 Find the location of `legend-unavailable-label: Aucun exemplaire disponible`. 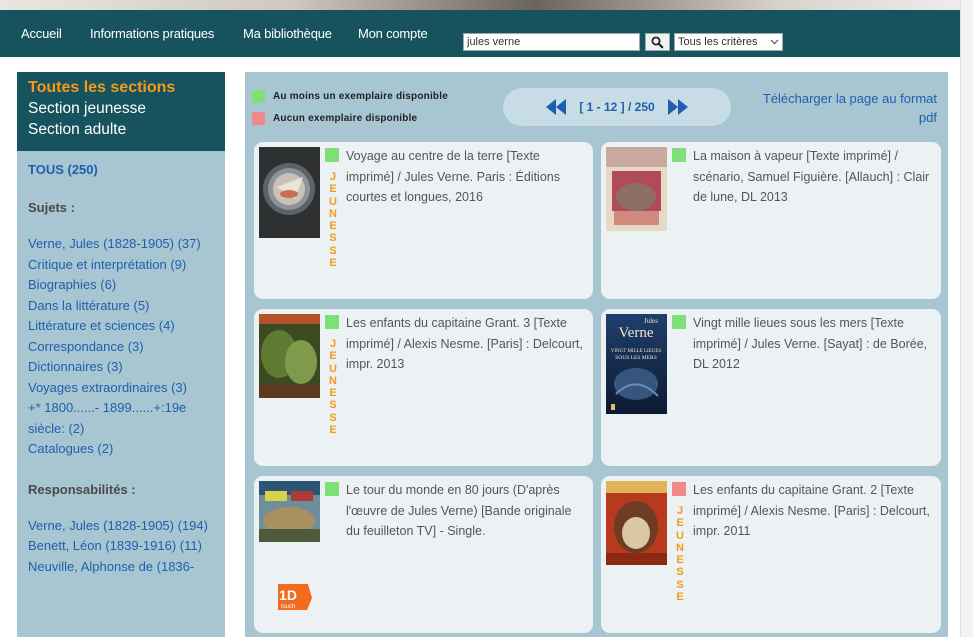

legend-unavailable-label: Aucun exemplaire disponible is located at coordinates (345, 118).